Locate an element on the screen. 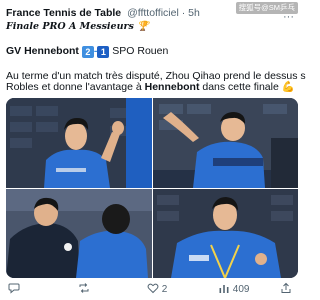 Image resolution: width=320 pixels, height=300 pixels. heart-icon is located at coordinates (153, 288).